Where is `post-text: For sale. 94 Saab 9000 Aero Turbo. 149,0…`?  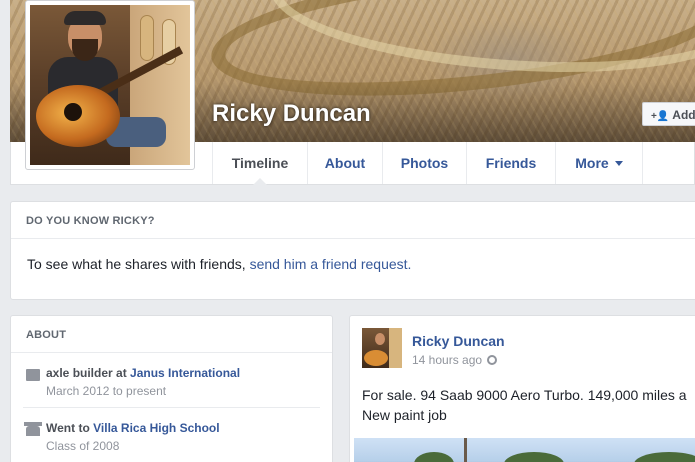 post-text: For sale. 94 Saab 9000 Aero Turbo. 149,0… is located at coordinates (528, 405).